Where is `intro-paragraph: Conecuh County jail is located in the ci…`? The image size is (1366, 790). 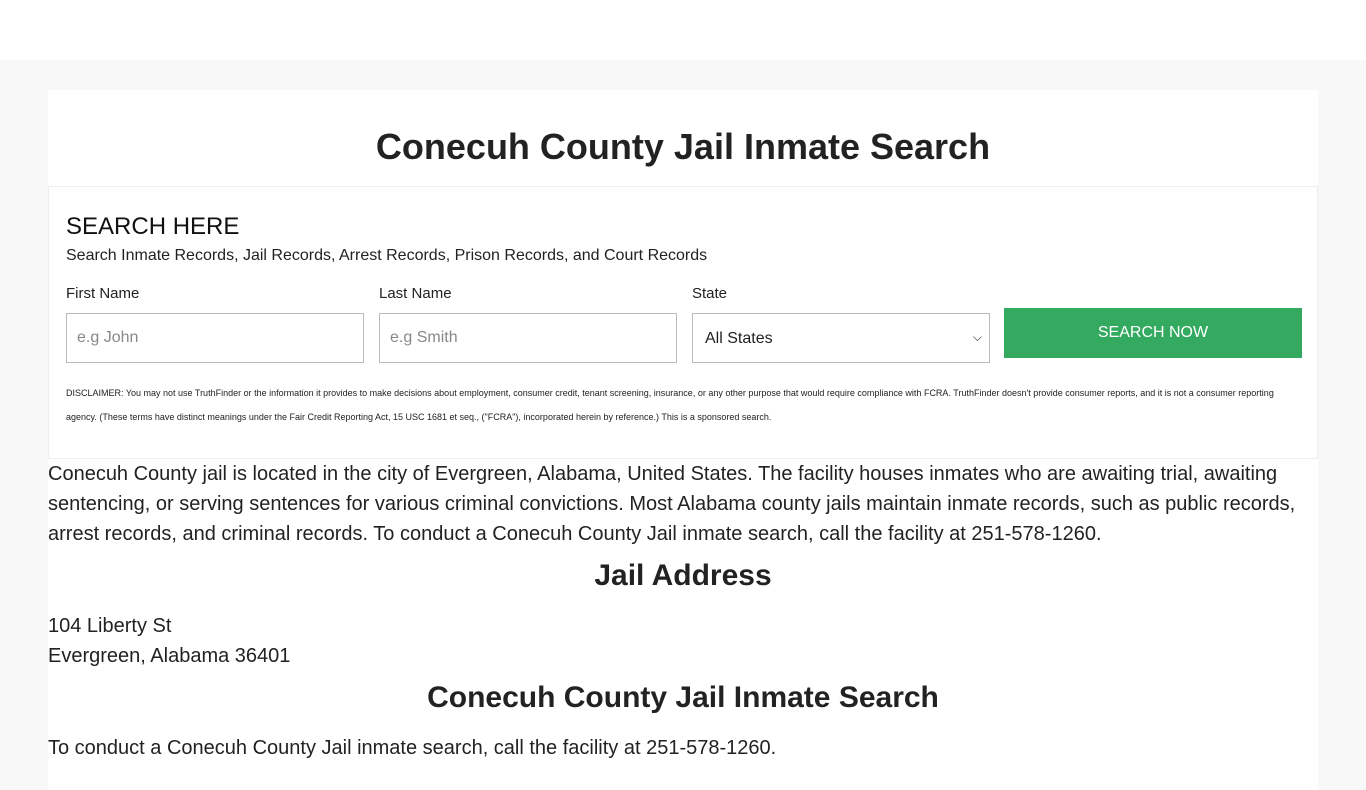 intro-paragraph: Conecuh County jail is located in the ci… is located at coordinates (672, 504).